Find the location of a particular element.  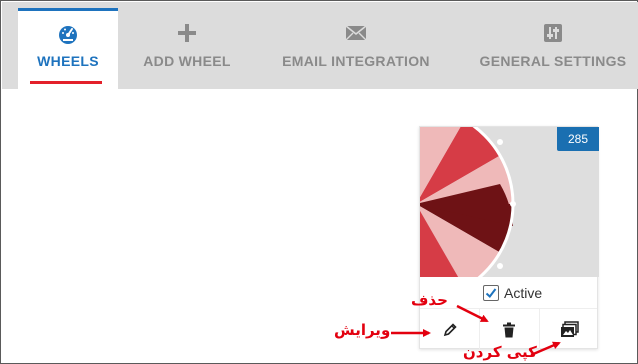

tab-label: WHEELS is located at coordinates (68, 61).